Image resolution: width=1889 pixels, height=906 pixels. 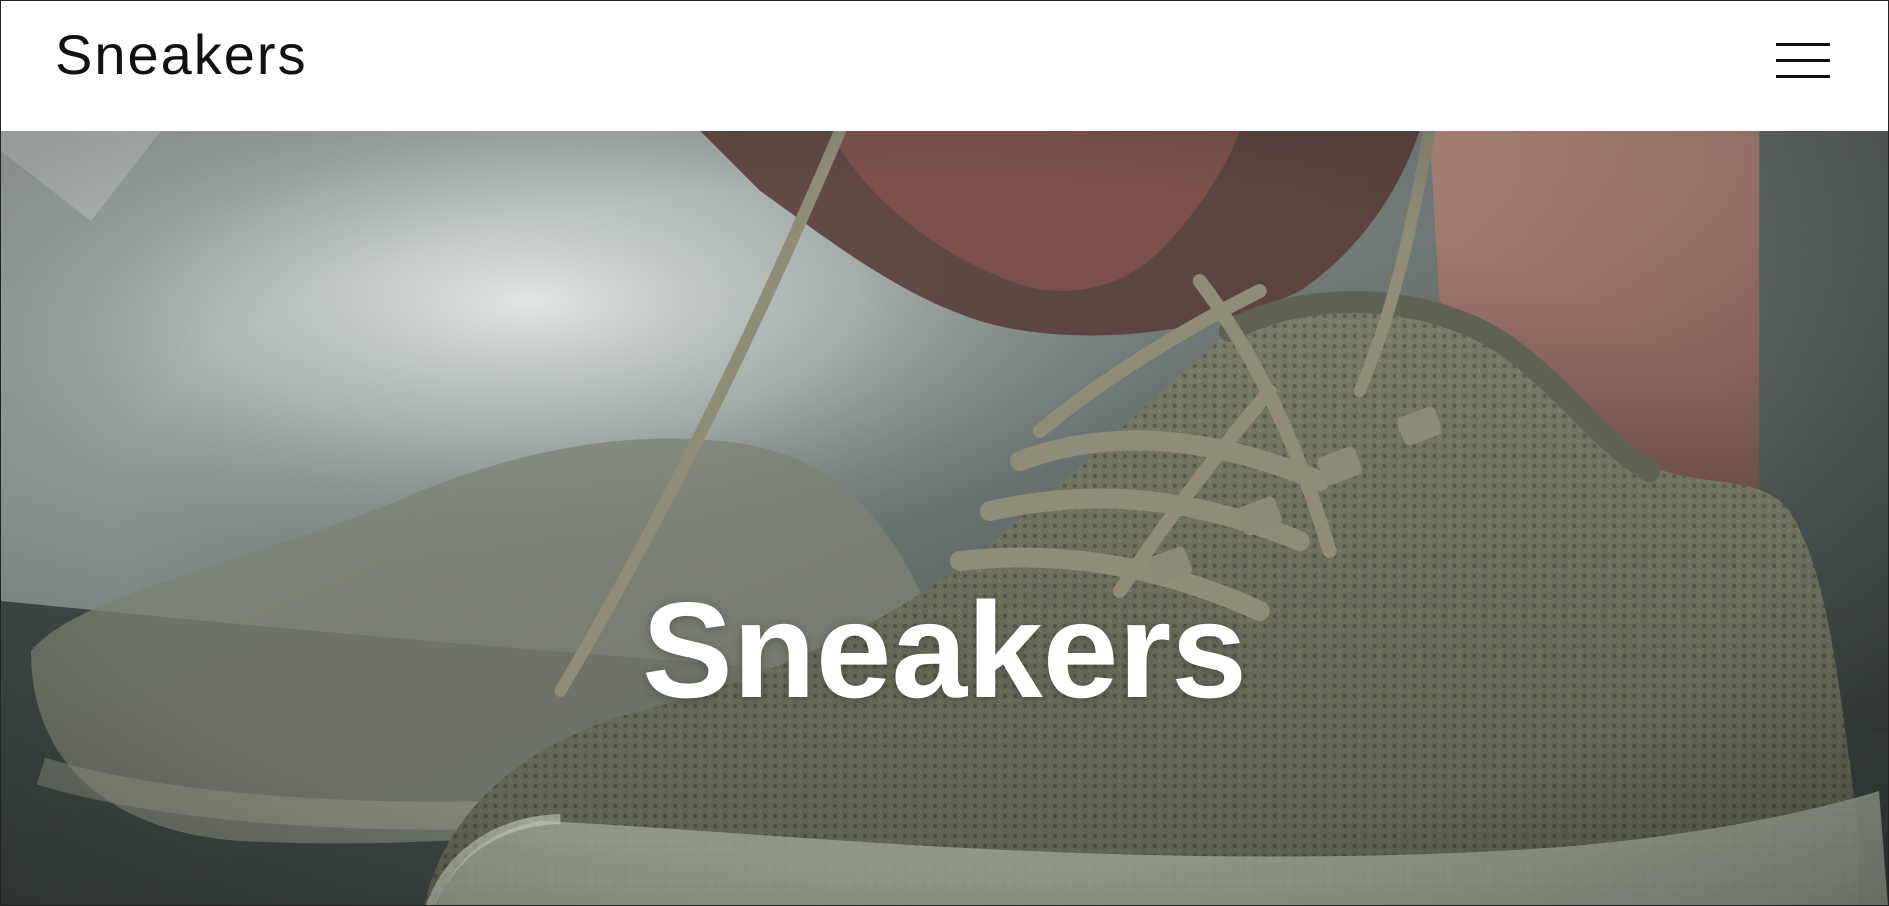 What do you see at coordinates (944, 66) in the screenshot?
I see `top-navigation-bar: Sneakers` at bounding box center [944, 66].